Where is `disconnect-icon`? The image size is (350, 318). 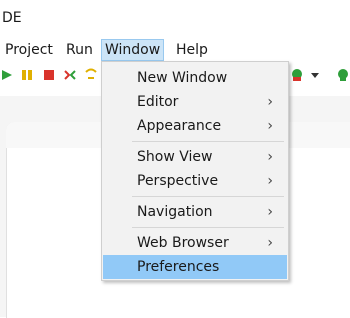
disconnect-icon is located at coordinates (70, 75).